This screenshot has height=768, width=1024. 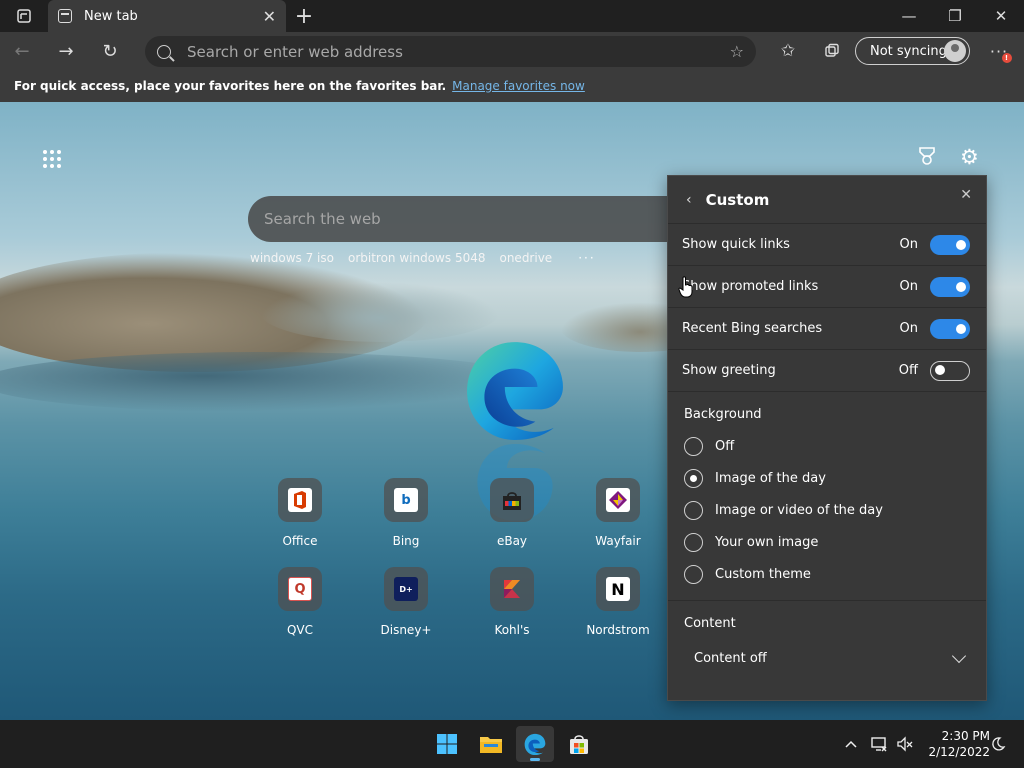 What do you see at coordinates (959, 655) in the screenshot?
I see `chevron-down-icon` at bounding box center [959, 655].